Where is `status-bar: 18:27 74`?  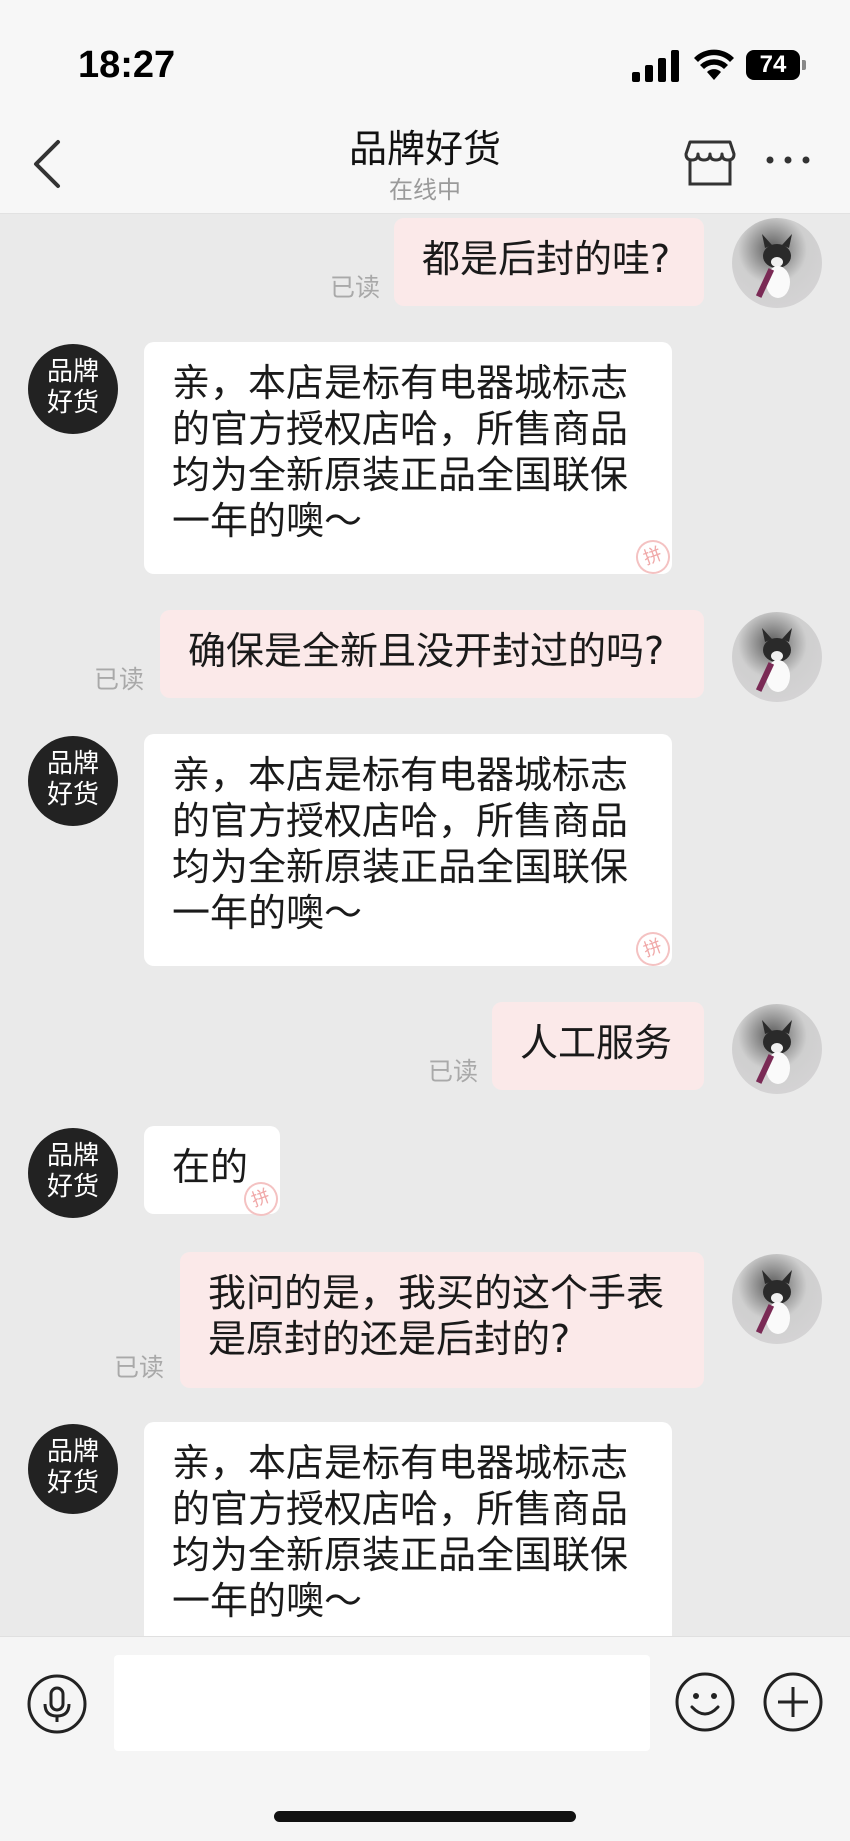 status-bar: 18:27 74 is located at coordinates (425, 55).